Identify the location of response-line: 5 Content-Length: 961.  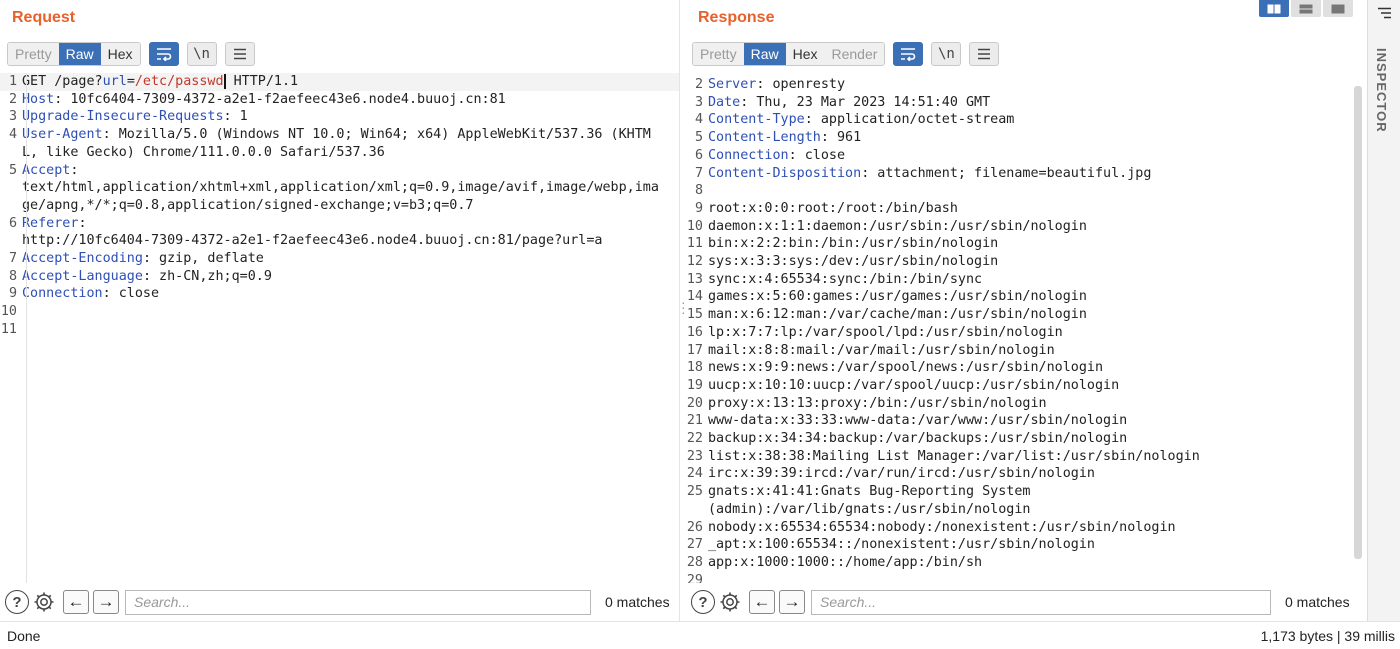
(1026, 138).